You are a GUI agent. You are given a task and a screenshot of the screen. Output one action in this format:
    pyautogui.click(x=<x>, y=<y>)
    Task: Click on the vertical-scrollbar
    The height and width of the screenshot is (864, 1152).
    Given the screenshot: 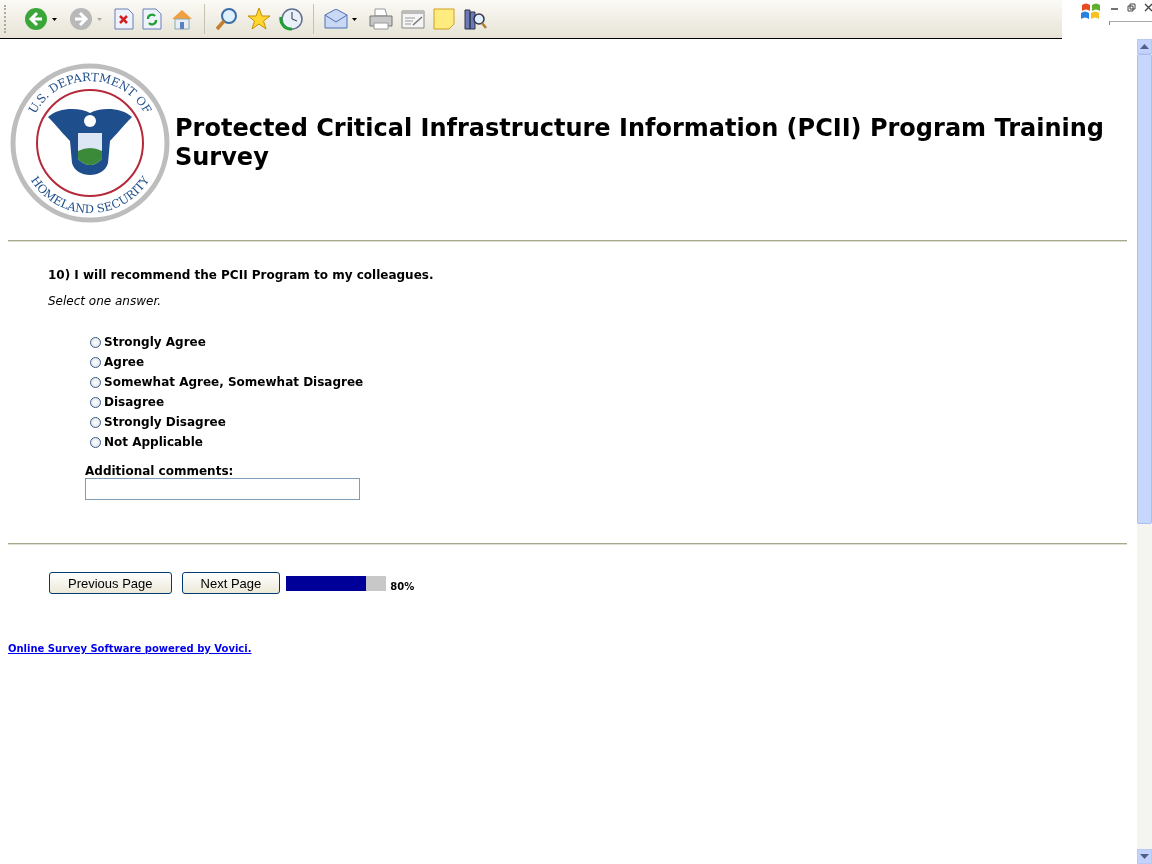 What is the action you would take?
    pyautogui.click(x=1144, y=451)
    